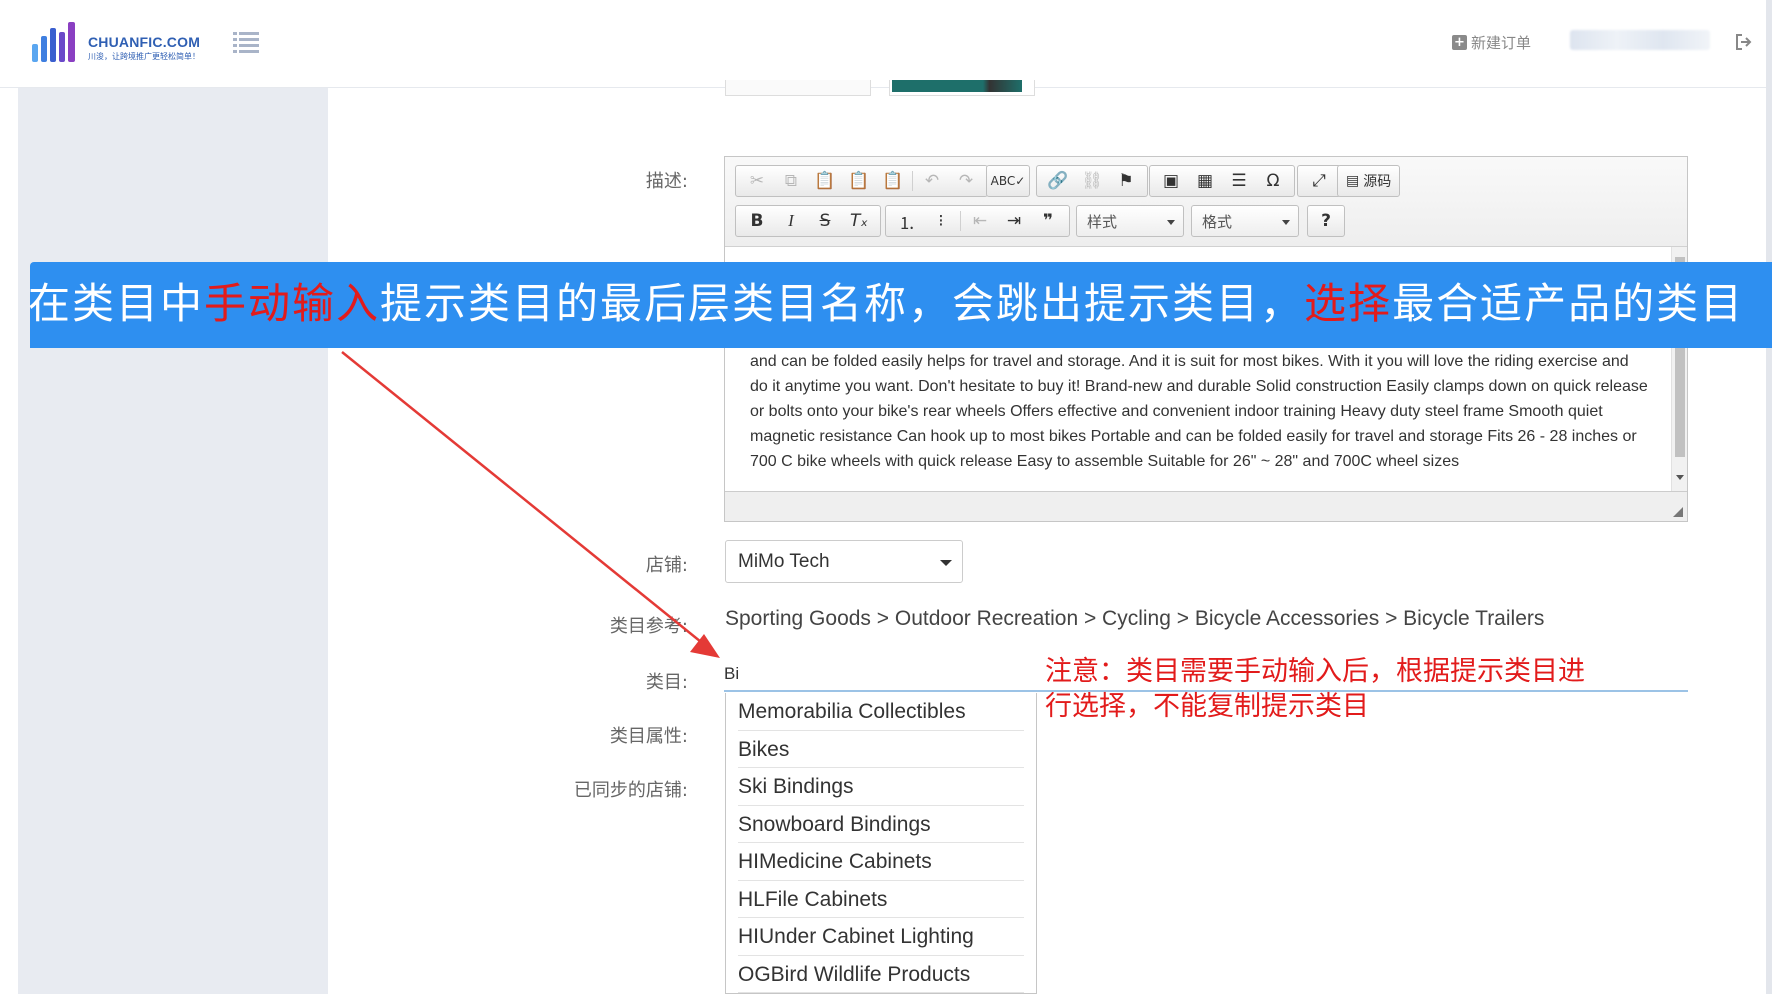  What do you see at coordinates (842, 303) in the screenshot?
I see `banner-text-part: 提示类目的最后层类目名称，会跳出提示类目，` at bounding box center [842, 303].